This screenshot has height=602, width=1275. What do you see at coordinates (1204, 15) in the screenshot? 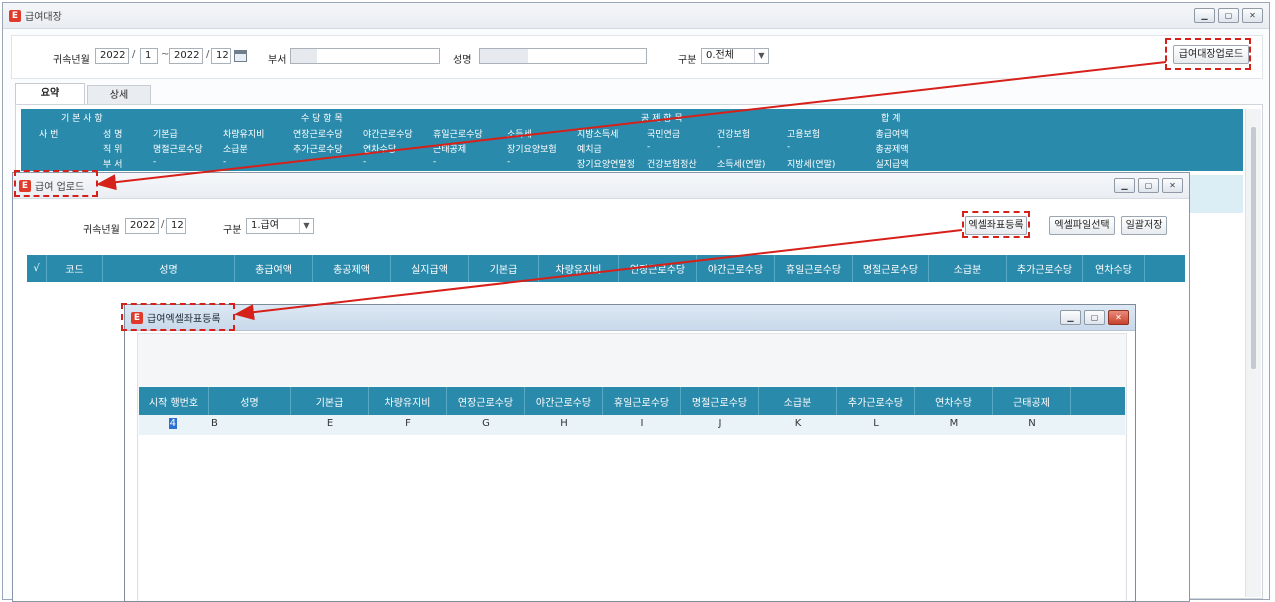
I see `minimize-button: ▁` at bounding box center [1204, 15].